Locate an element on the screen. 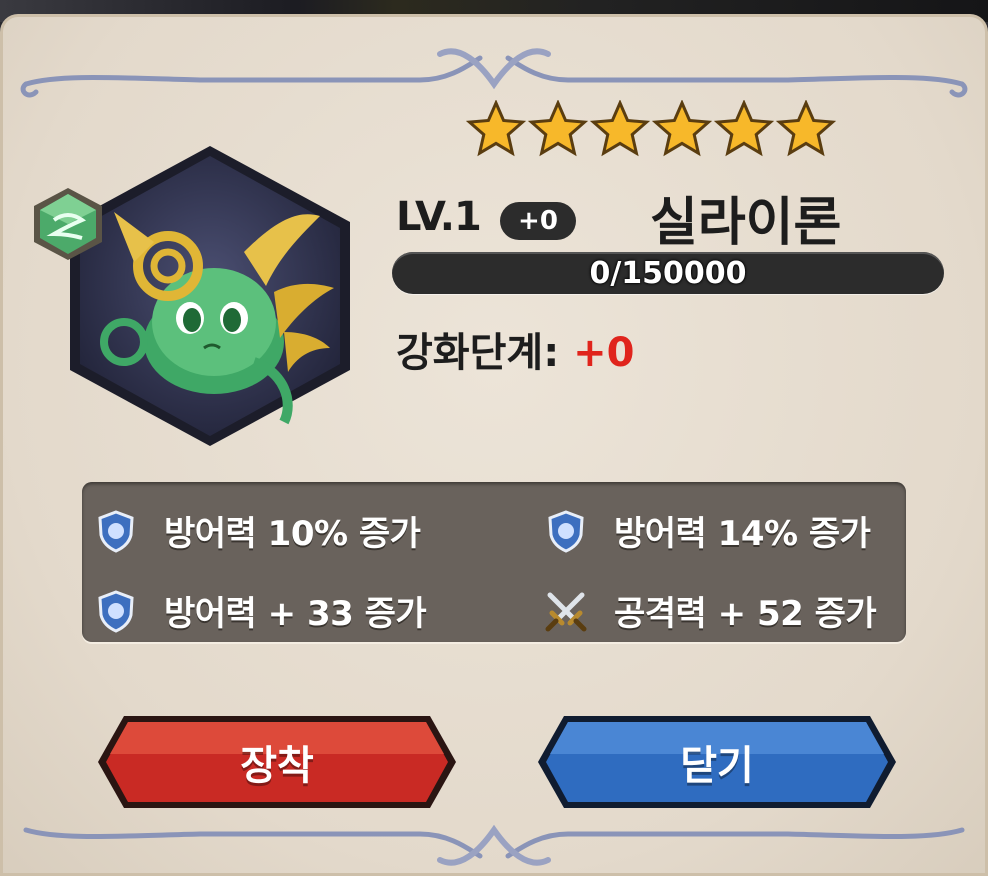 The width and height of the screenshot is (988, 876). stat-text: 방어력 + 33 증가 is located at coordinates (295, 614).